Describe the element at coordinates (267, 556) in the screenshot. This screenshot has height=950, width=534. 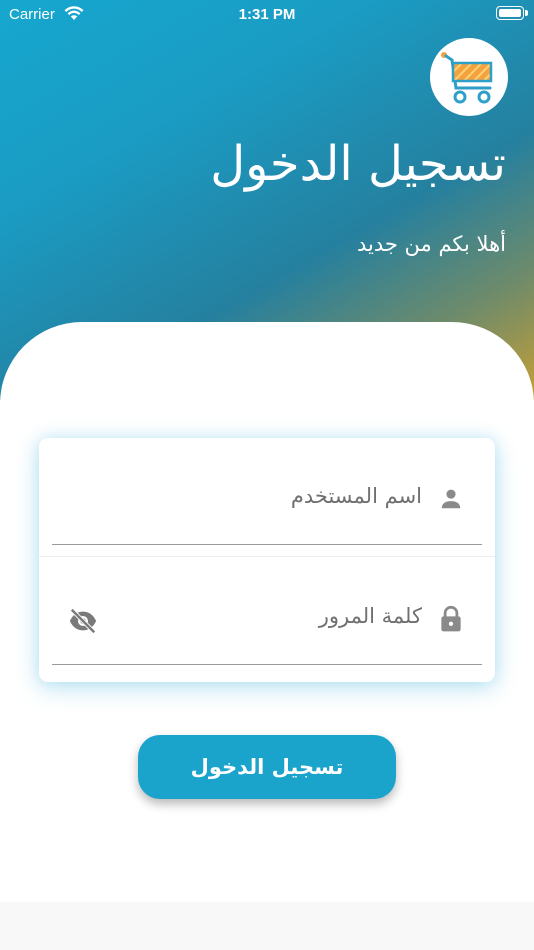
I see `field-divider` at that location.